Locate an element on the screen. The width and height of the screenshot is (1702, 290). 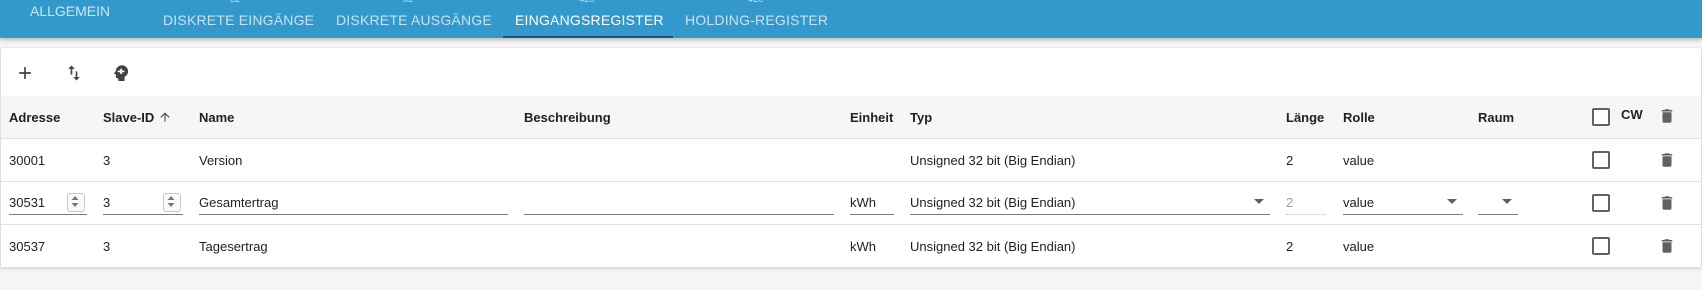
head-icon is located at coordinates (121, 73).